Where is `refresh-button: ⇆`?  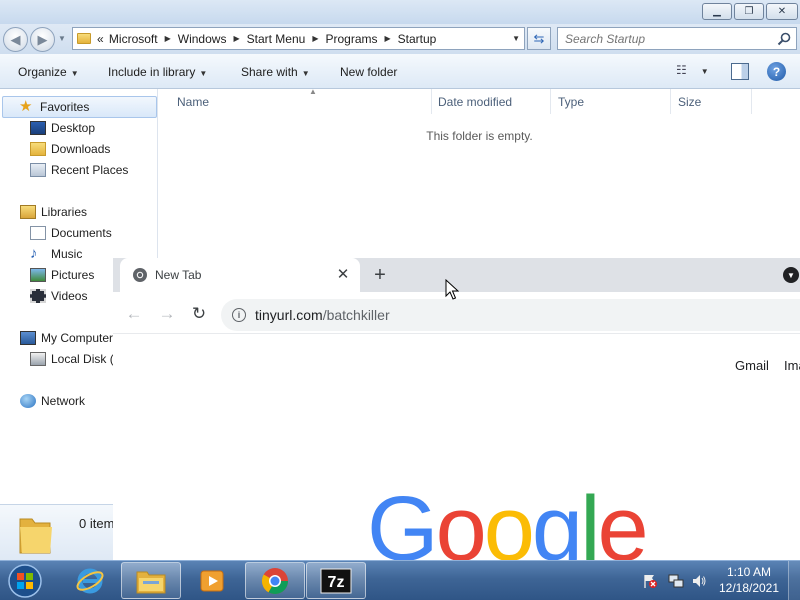 refresh-button: ⇆ is located at coordinates (539, 38).